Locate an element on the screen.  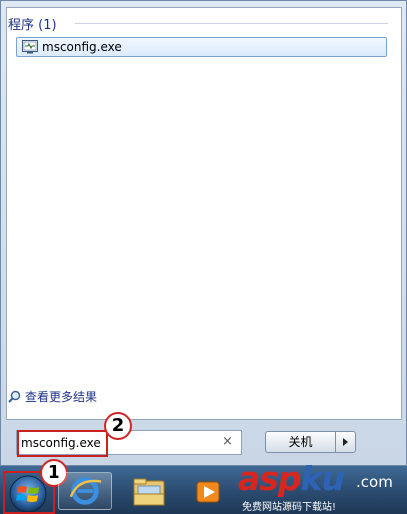
watermark-tld: .com is located at coordinates (374, 482).